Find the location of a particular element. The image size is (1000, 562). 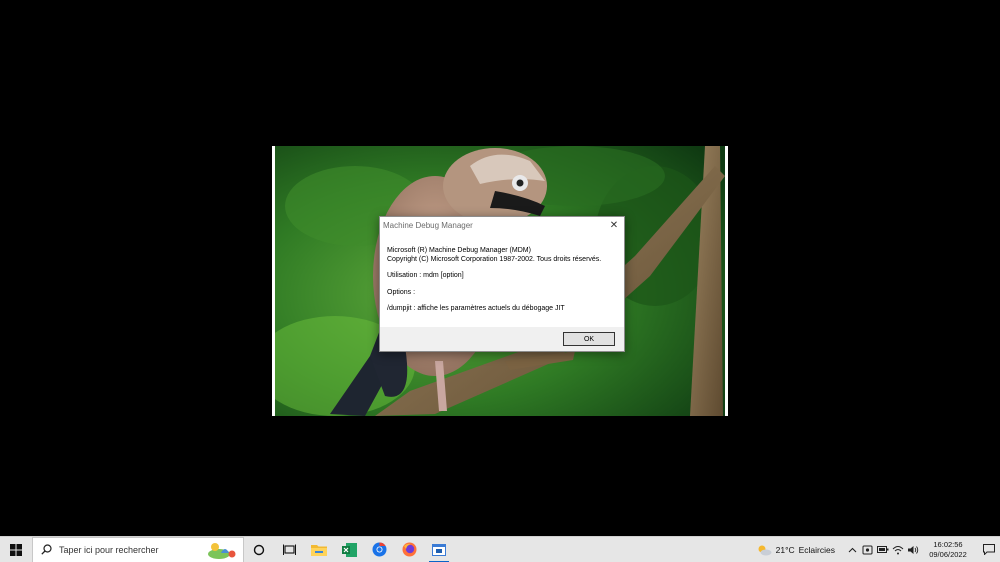

windows-logo-icon is located at coordinates (16, 549).